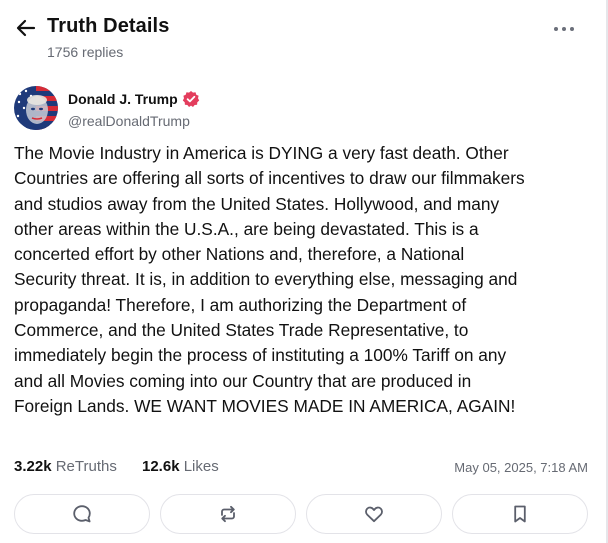  Describe the element at coordinates (108, 26) in the screenshot. I see `page-title: Truth Details` at that location.